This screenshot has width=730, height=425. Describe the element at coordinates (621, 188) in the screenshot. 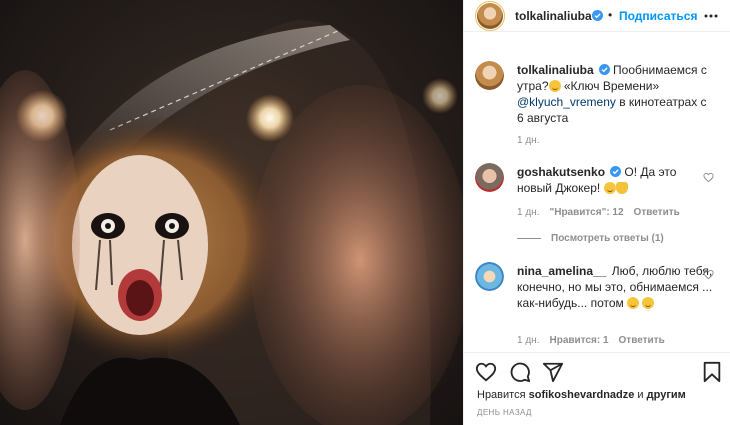

I see `thumbs-up-emoji-icon` at that location.